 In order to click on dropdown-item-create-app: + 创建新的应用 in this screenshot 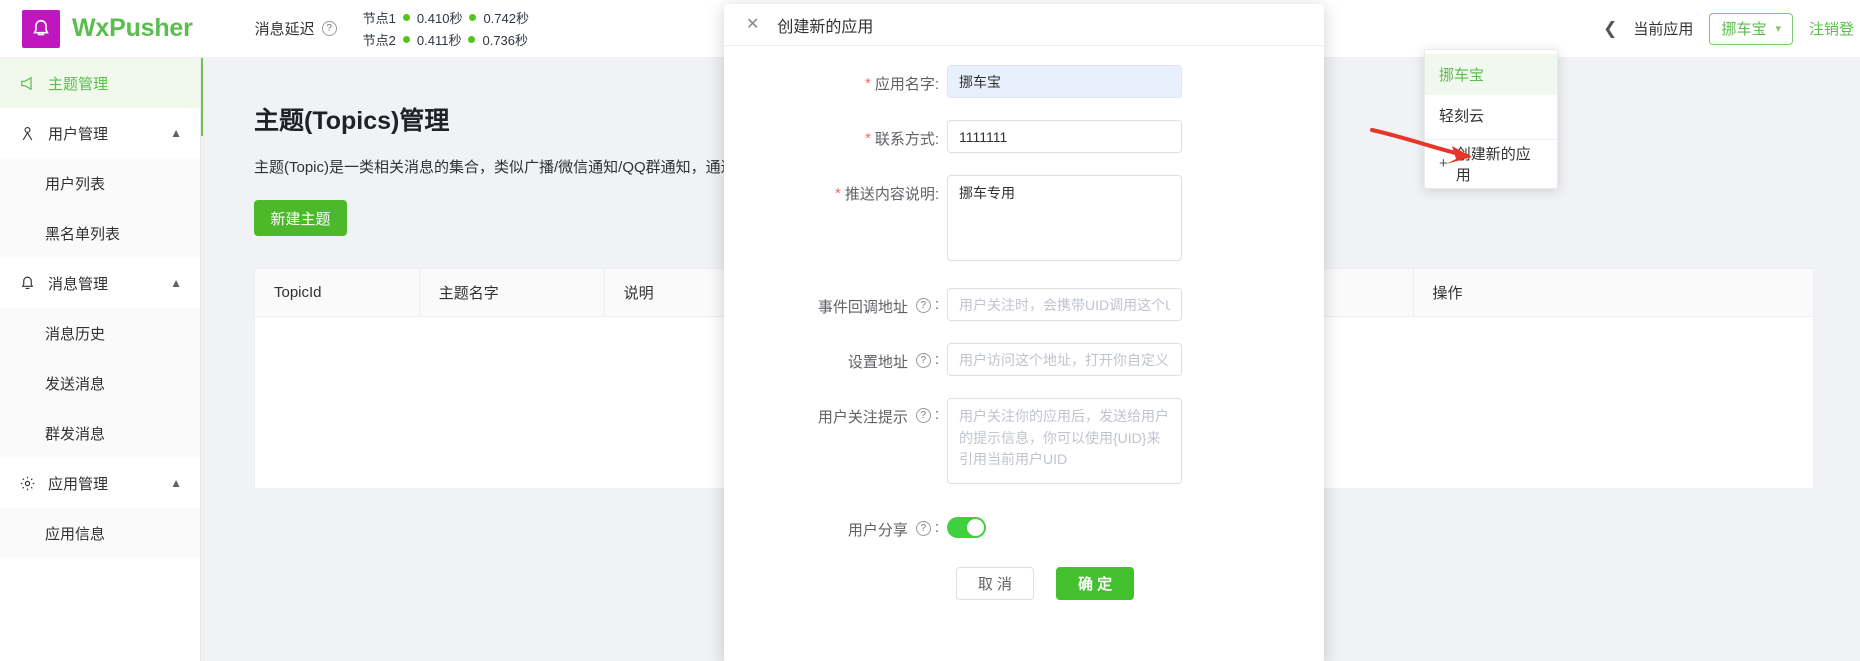, I will do `click(1491, 163)`.